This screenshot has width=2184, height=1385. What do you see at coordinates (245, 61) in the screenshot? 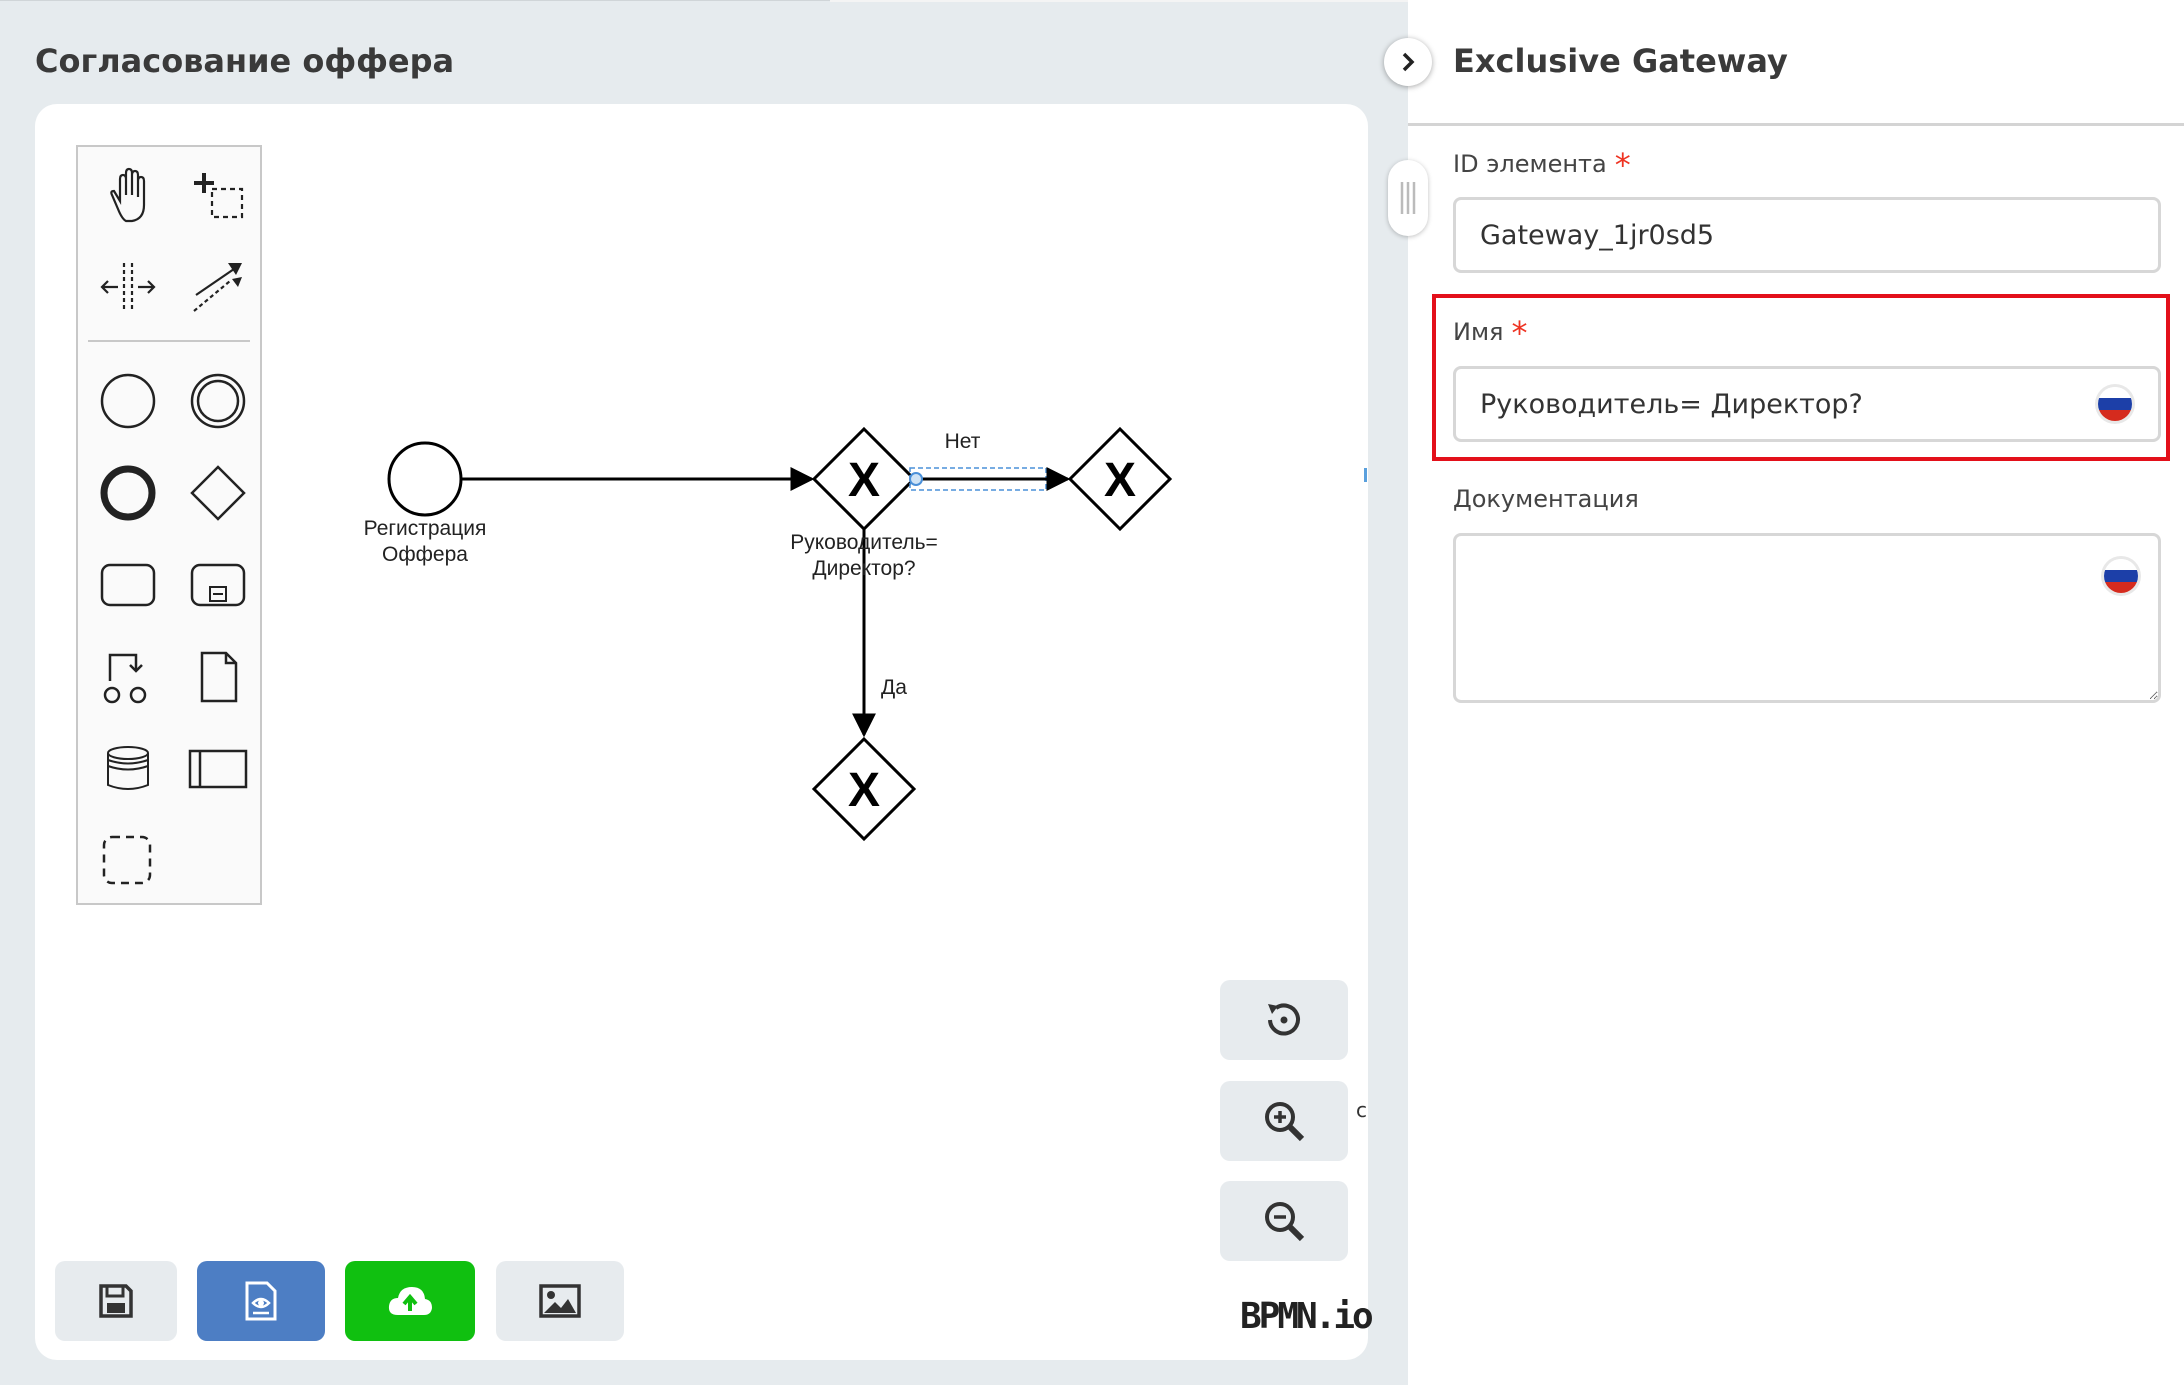
I see `page-title: Согласование оффера` at bounding box center [245, 61].